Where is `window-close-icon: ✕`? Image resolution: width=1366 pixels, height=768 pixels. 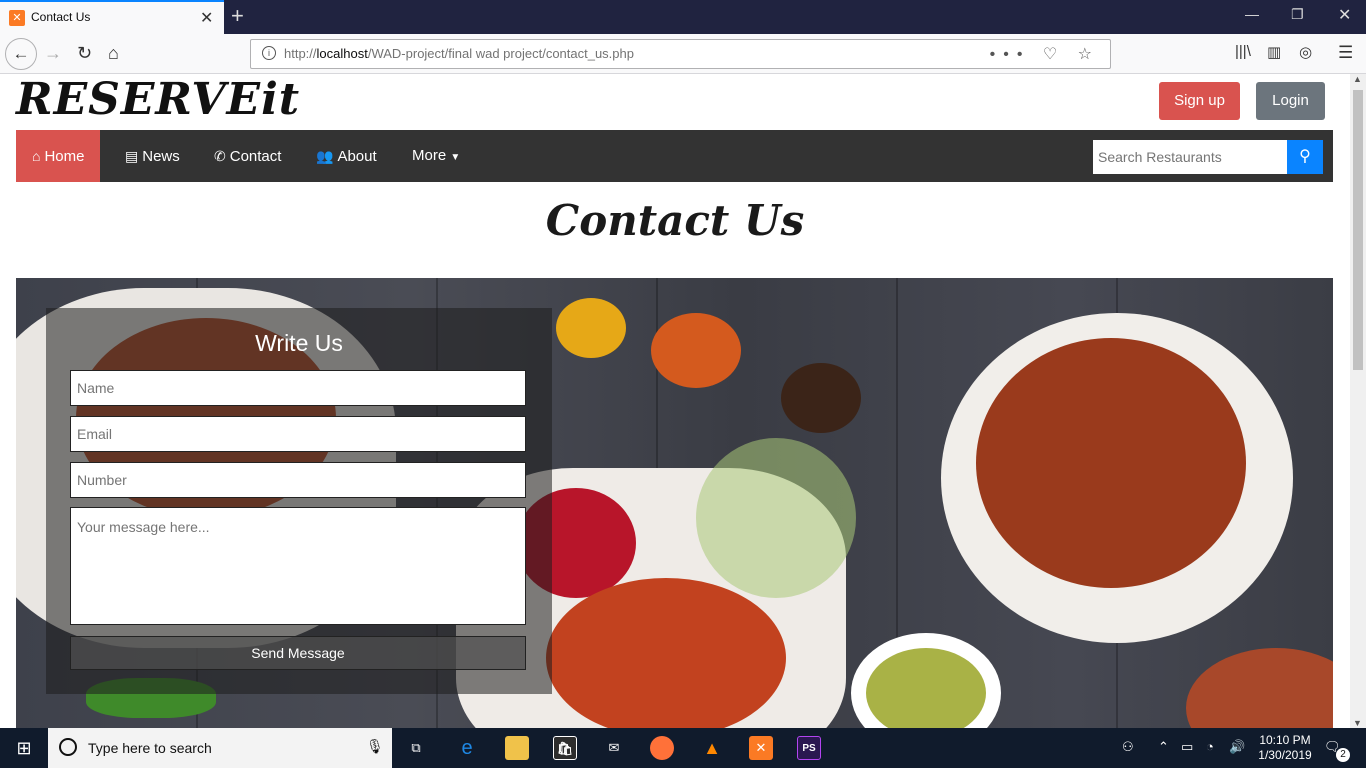 window-close-icon: ✕ is located at coordinates (1344, 15).